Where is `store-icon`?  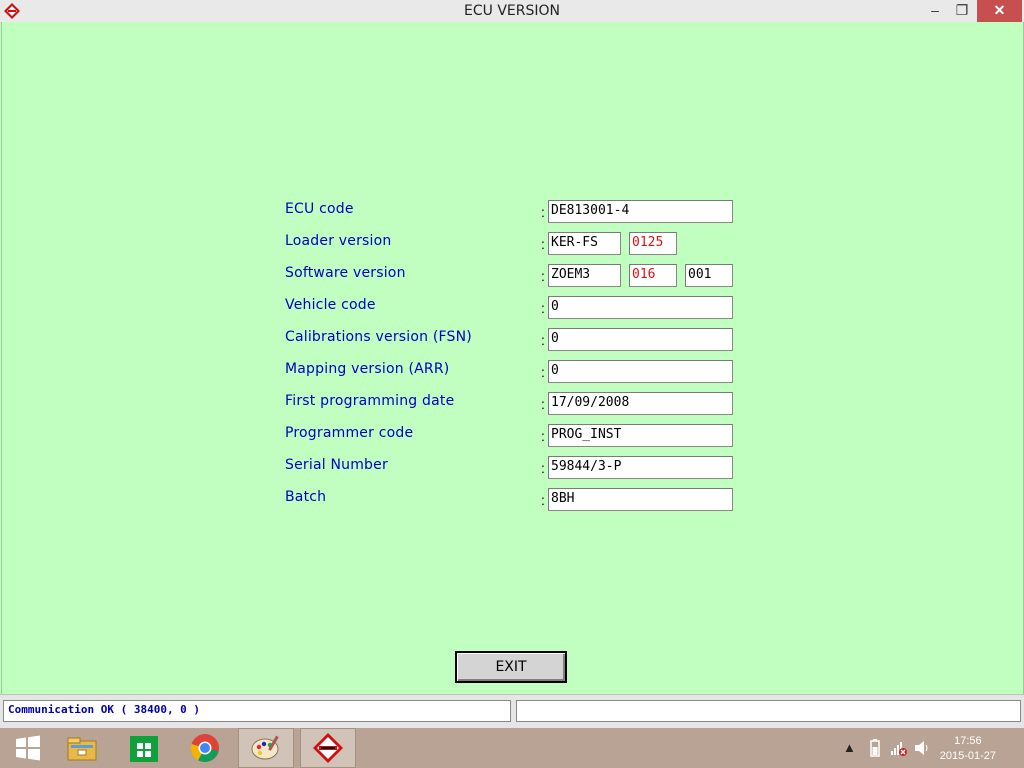
store-icon is located at coordinates (144, 748).